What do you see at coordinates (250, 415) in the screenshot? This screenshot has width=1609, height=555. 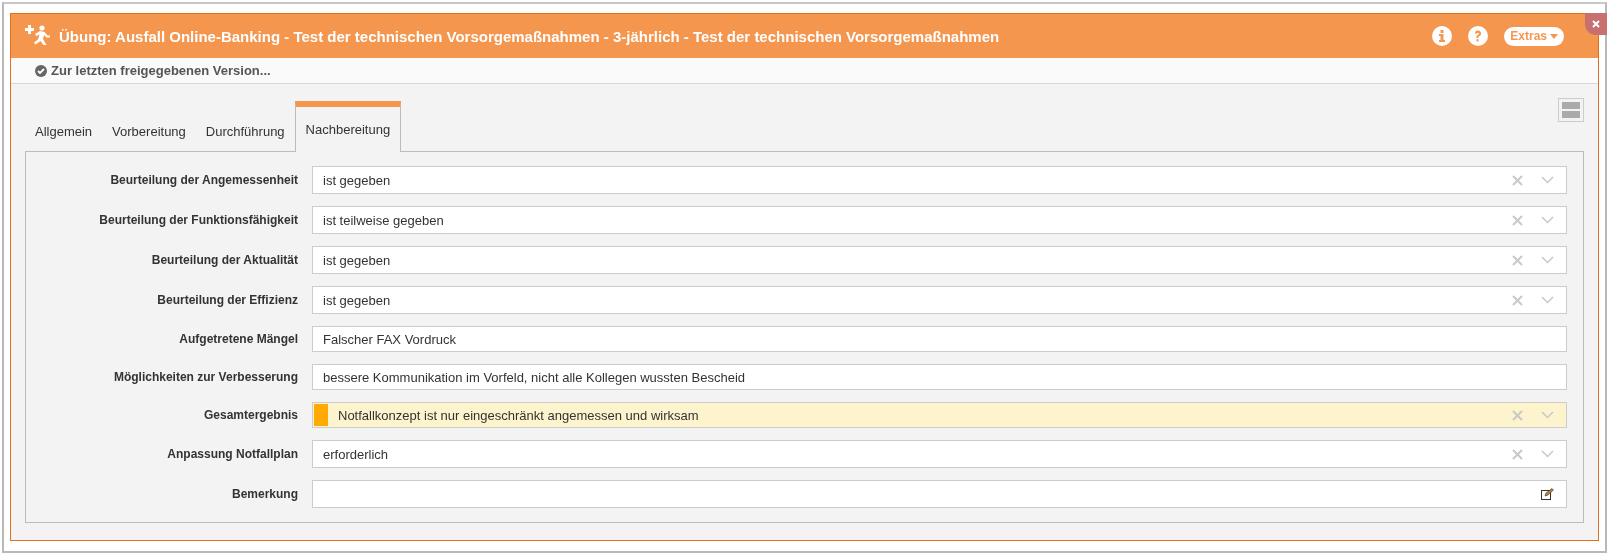 I see `field-label: Gesamtergebnis` at bounding box center [250, 415].